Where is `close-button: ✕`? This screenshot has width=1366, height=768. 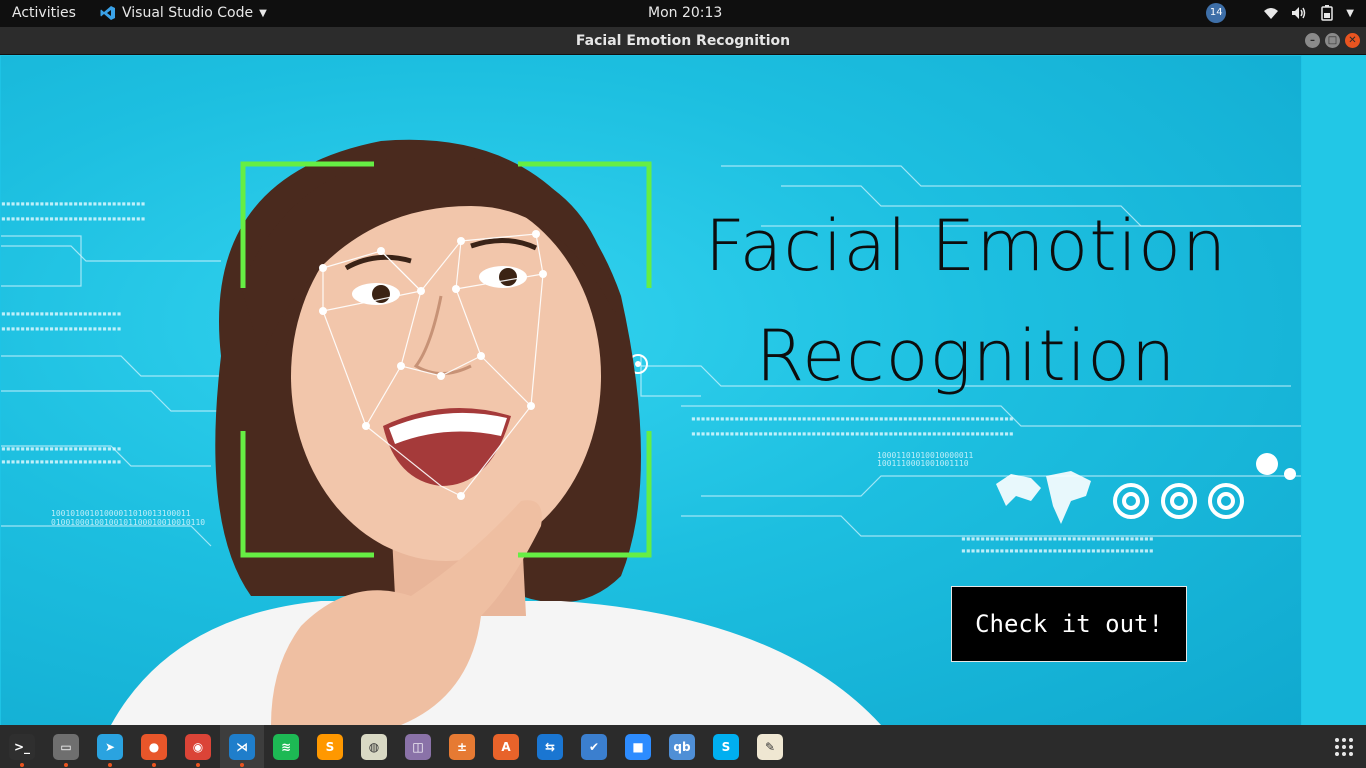 close-button: ✕ is located at coordinates (1352, 40).